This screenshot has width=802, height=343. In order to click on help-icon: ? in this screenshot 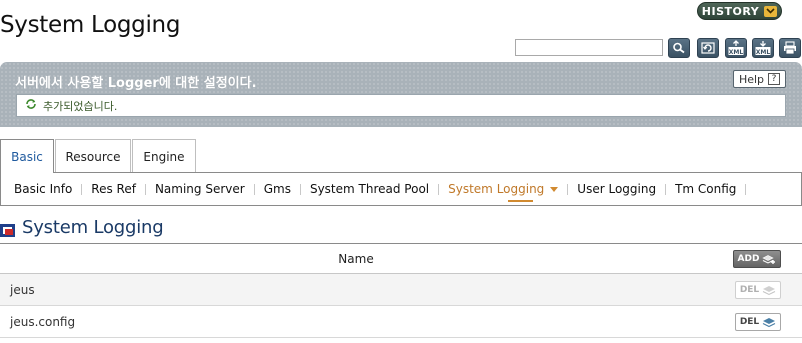, I will do `click(774, 79)`.